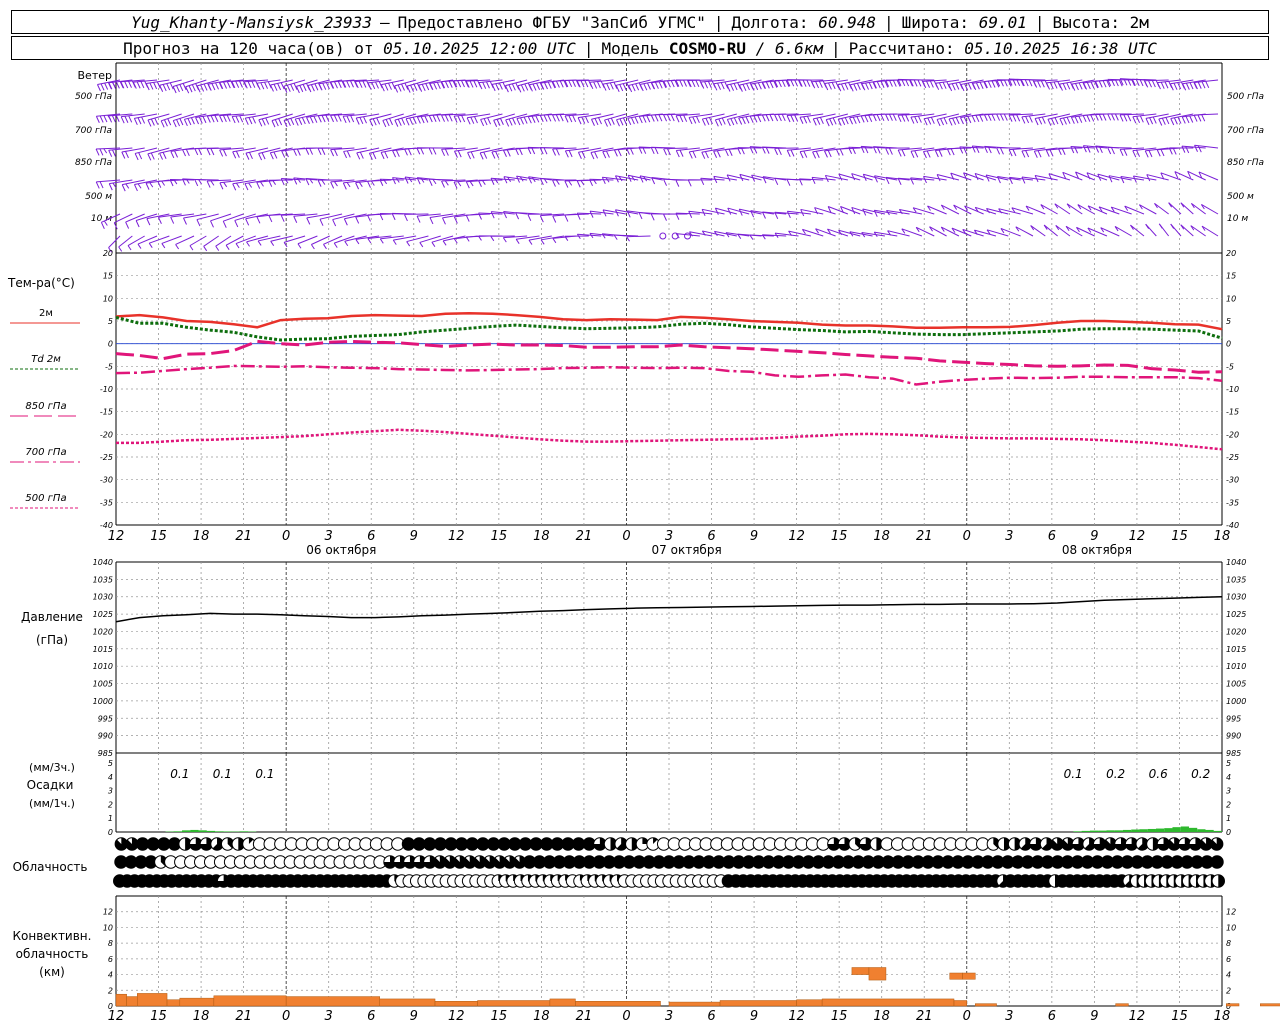 This screenshot has width=1280, height=1024. I want to click on temperature-panel-ytick-right: 5, so click(1228, 321).